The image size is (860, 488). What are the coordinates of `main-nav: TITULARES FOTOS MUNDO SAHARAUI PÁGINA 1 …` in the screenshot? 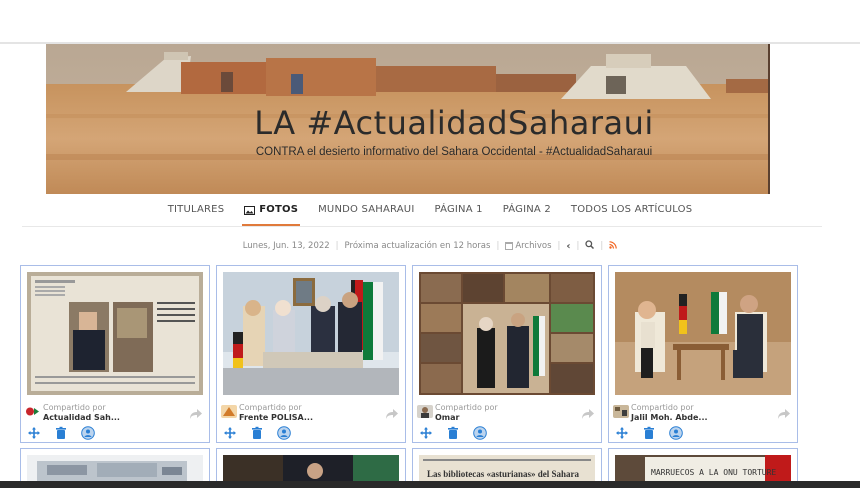 It's located at (430, 213).